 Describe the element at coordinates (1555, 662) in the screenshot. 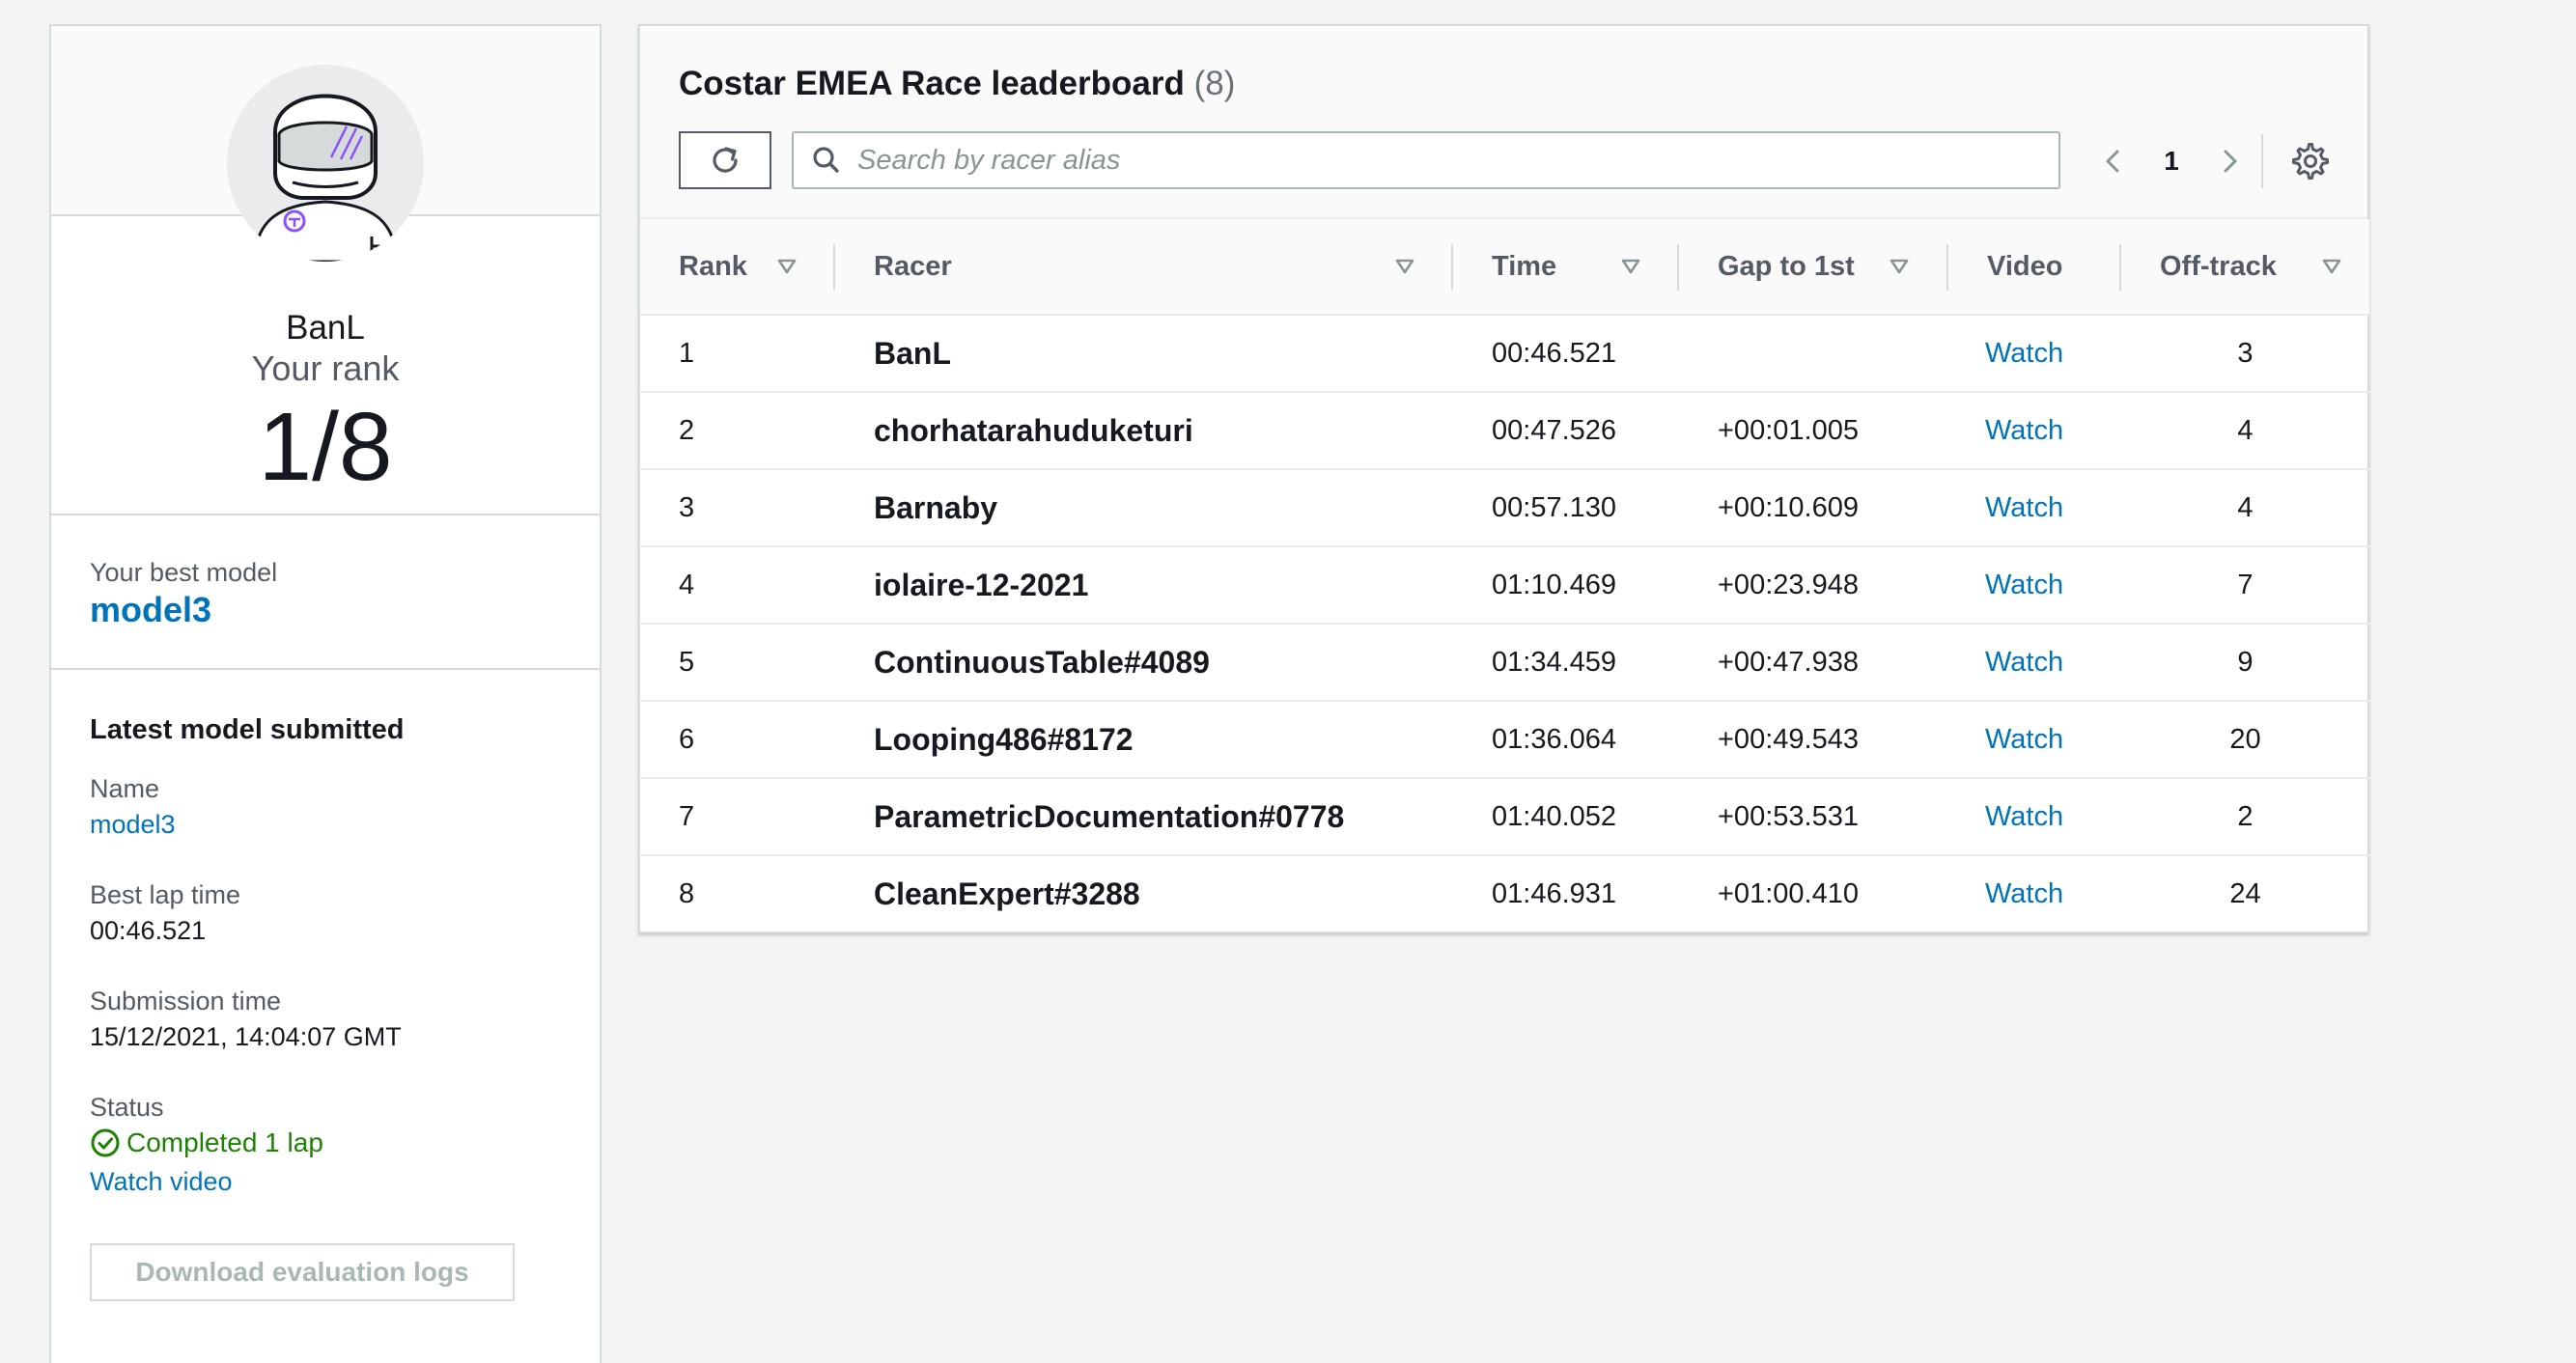

I see `time-cell: 01:34.459` at that location.